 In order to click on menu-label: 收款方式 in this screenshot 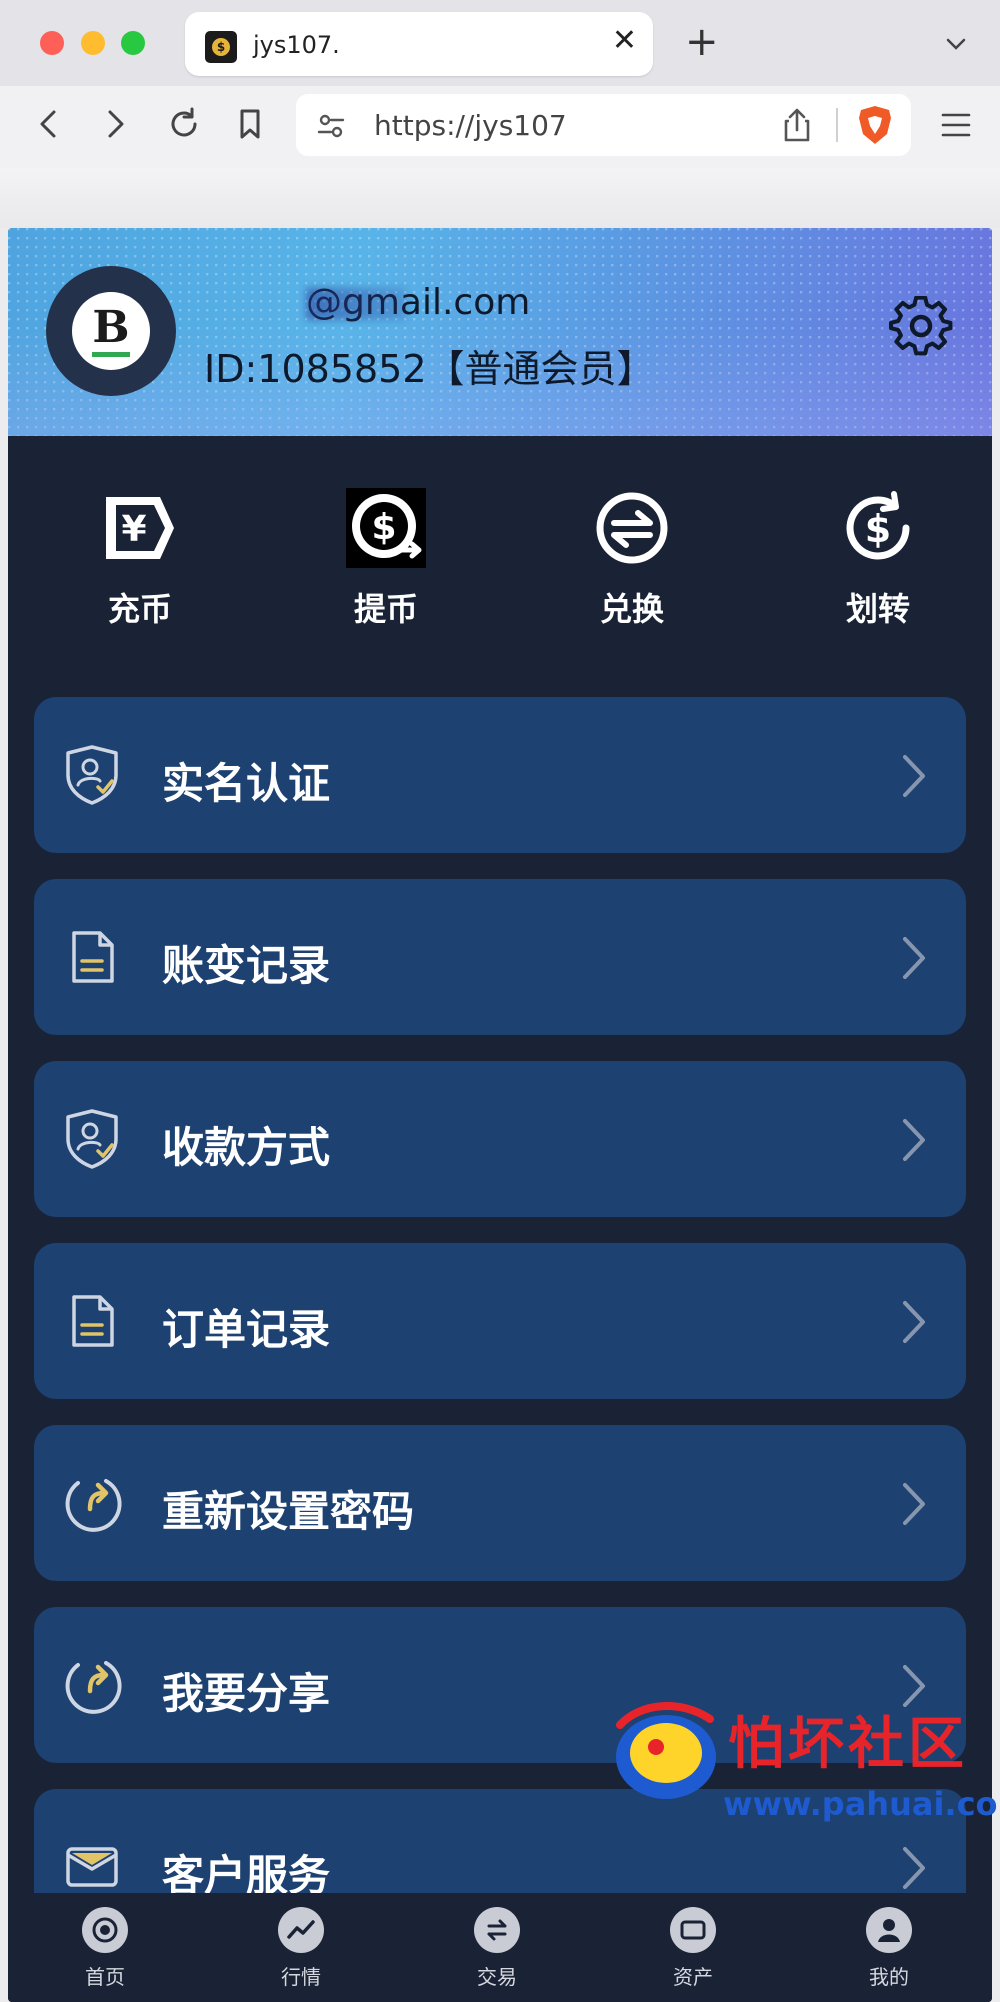, I will do `click(246, 1147)`.